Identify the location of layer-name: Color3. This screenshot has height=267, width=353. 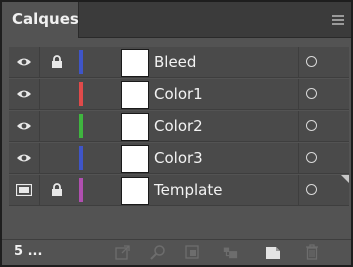
(178, 158).